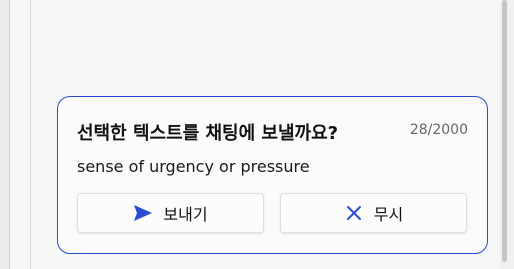 The image size is (514, 269). Describe the element at coordinates (208, 133) in the screenshot. I see `dialog-title: 선택한 텍스트를 채팅에 보낼까요?` at that location.